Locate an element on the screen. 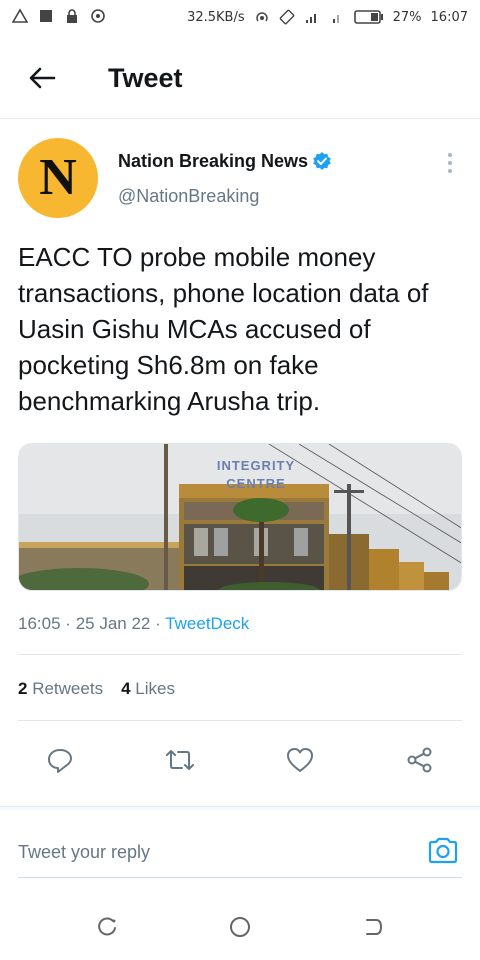  lock-icon is located at coordinates (72, 16).